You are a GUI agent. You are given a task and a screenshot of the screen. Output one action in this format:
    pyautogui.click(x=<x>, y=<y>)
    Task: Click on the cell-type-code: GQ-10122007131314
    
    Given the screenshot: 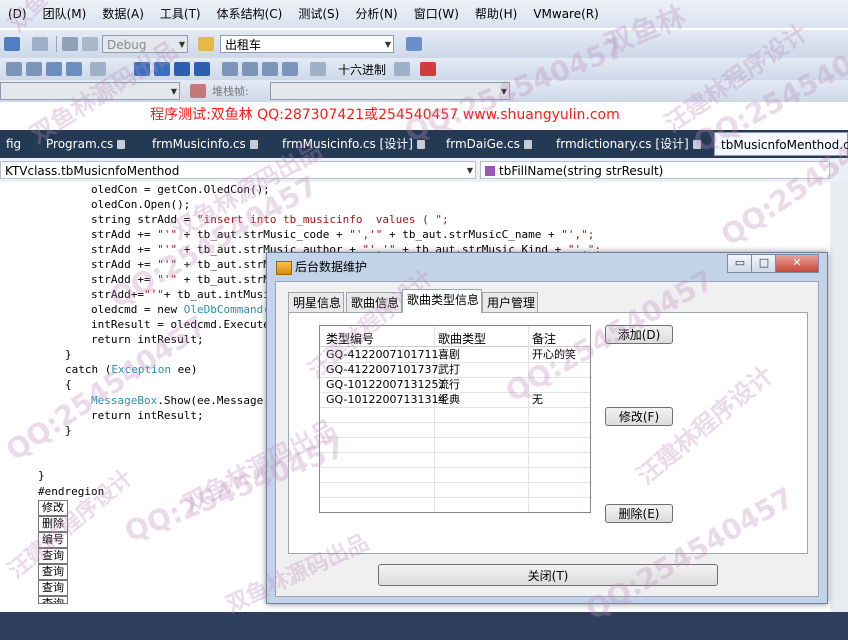 What is the action you would take?
    pyautogui.click(x=385, y=399)
    